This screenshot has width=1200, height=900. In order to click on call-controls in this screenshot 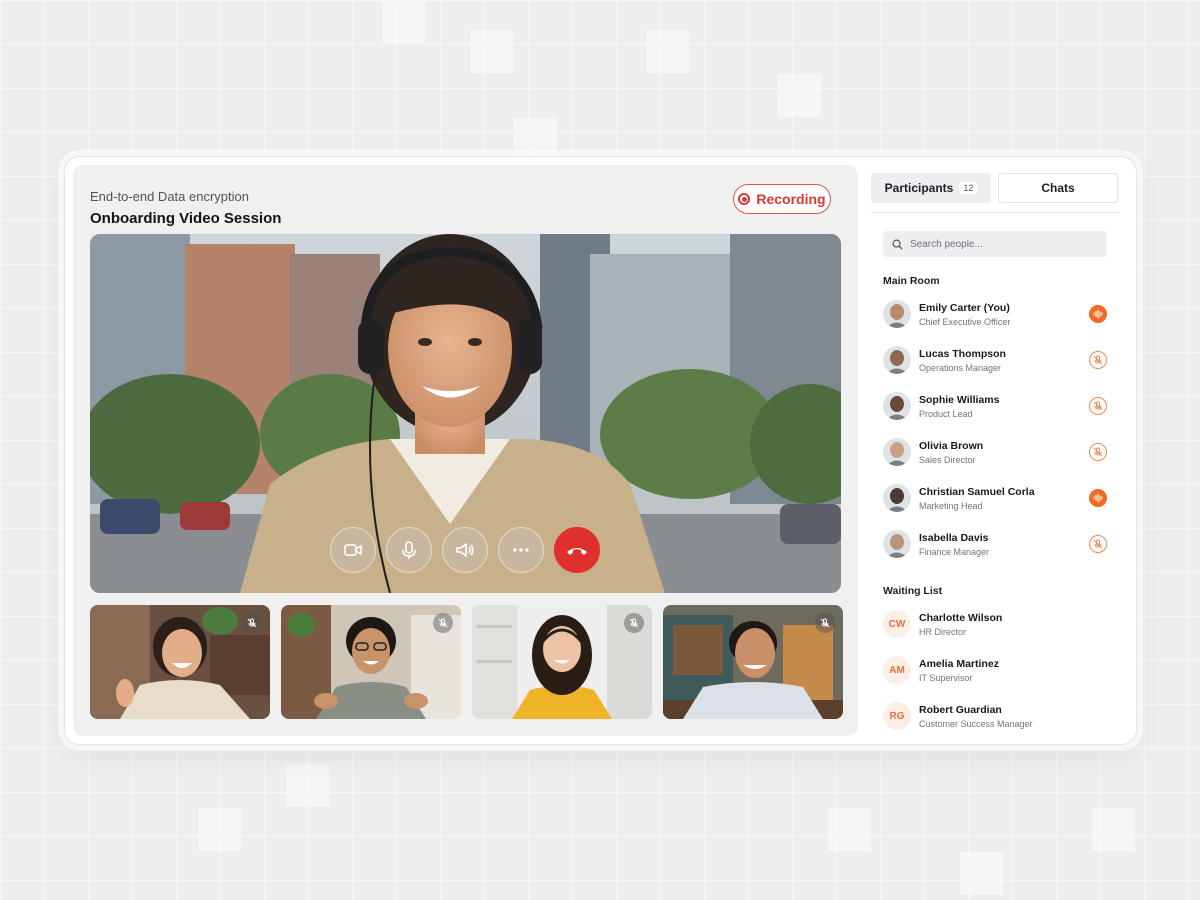, I will do `click(465, 550)`.